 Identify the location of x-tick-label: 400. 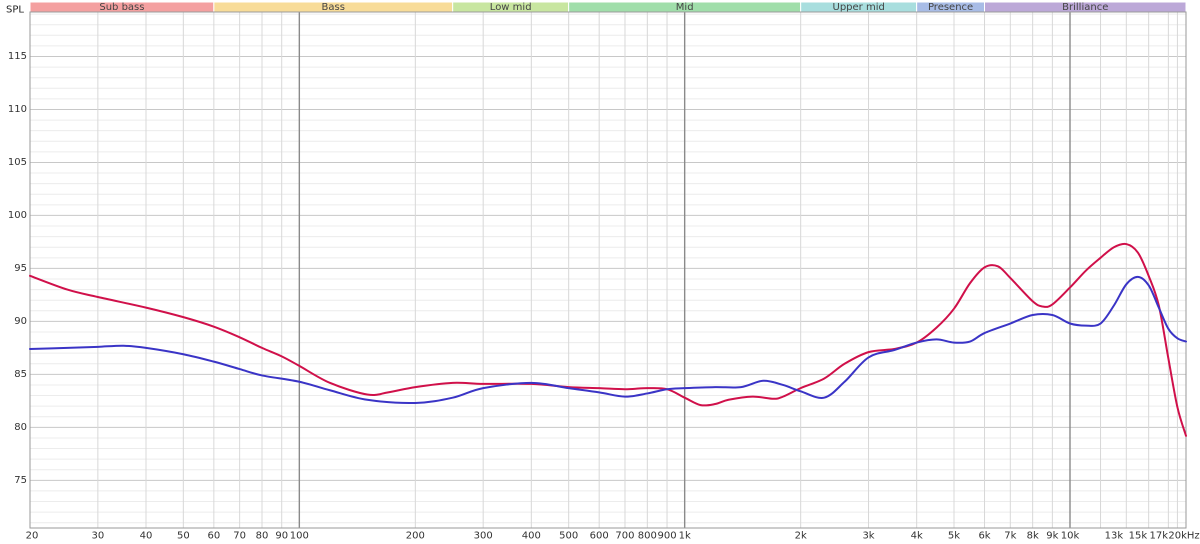
(531, 536).